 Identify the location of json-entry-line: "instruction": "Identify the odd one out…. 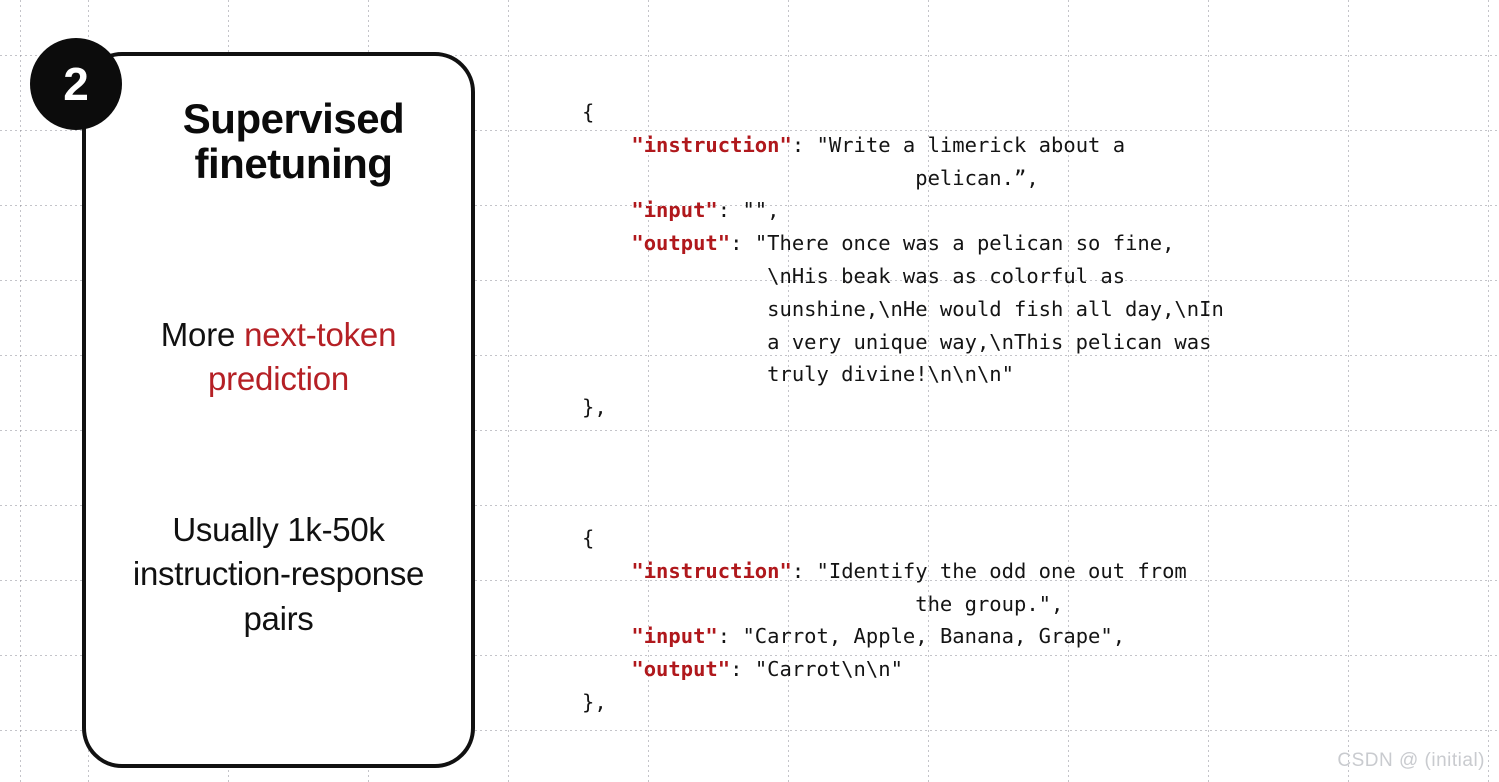
(1032, 571).